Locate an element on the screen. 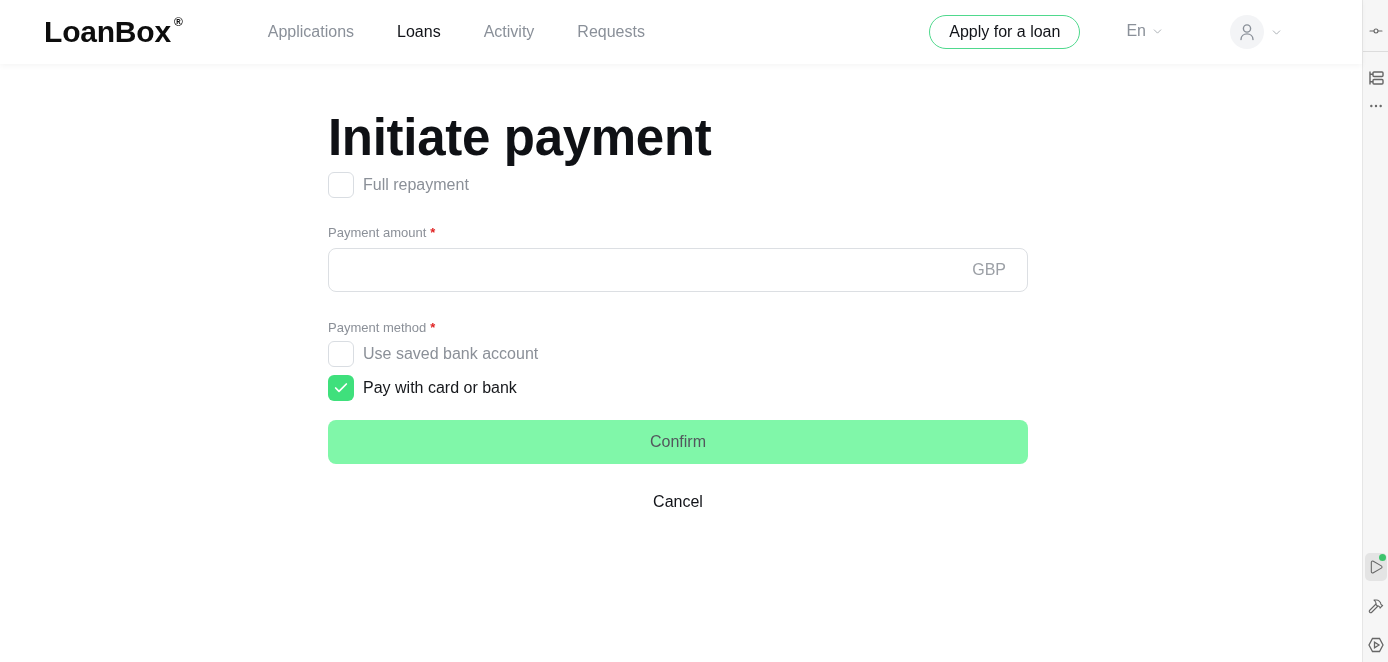 Image resolution: width=1388 pixels, height=662 pixels. account-menu-button is located at coordinates (1256, 32).